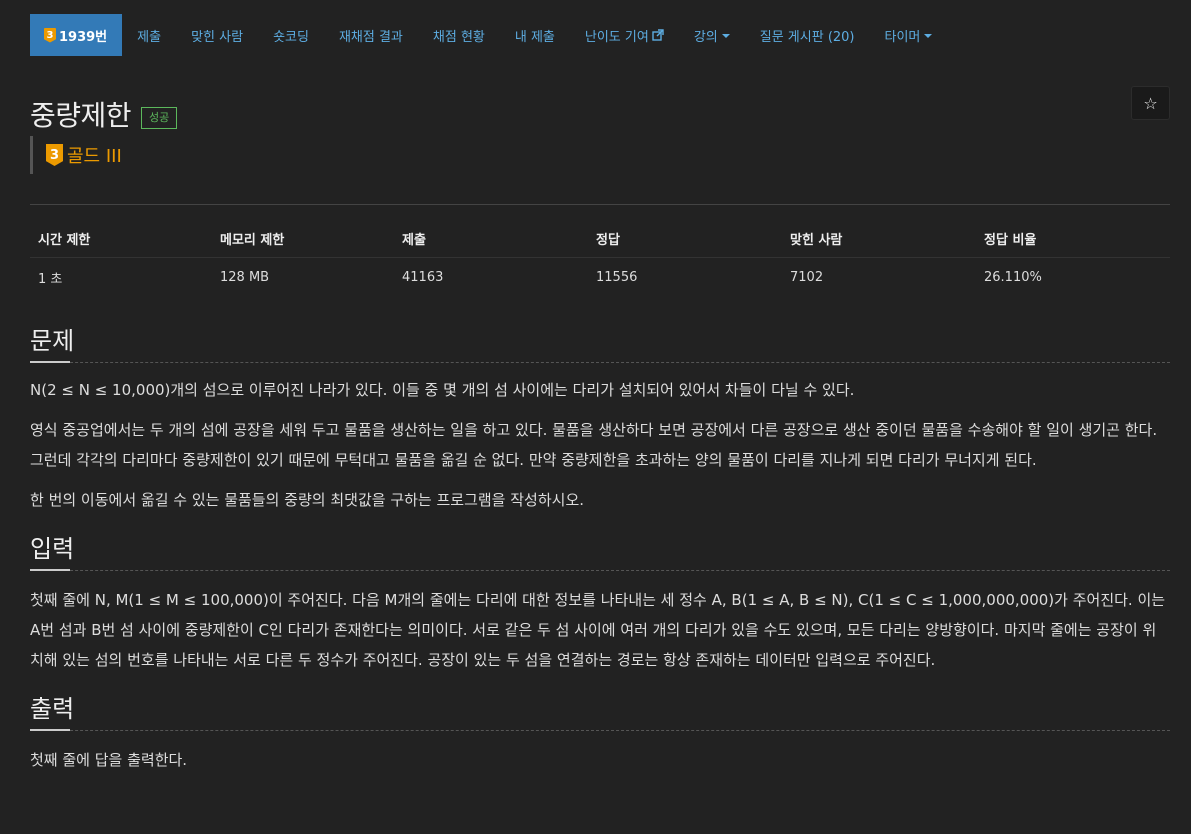 This screenshot has height=834, width=1191. Describe the element at coordinates (600, 550) in the screenshot. I see `section-header: 입력` at that location.